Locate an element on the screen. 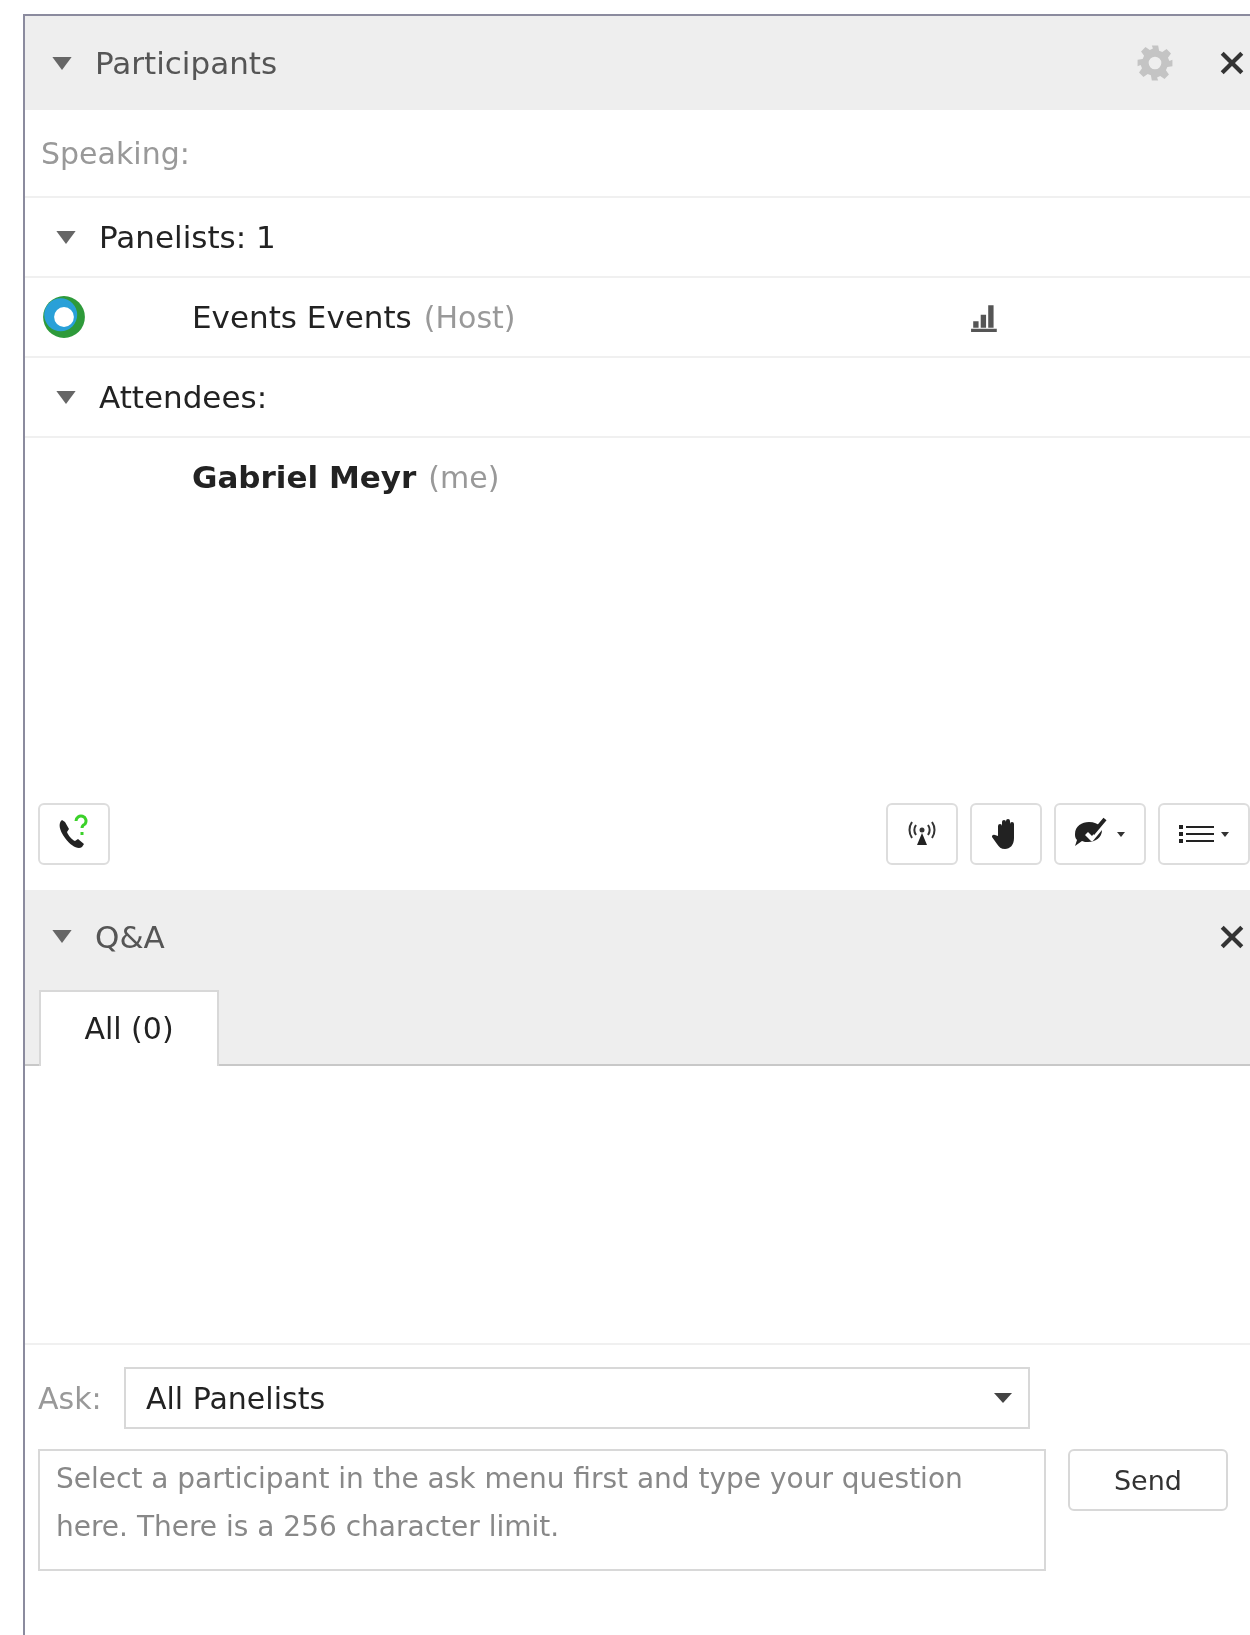 This screenshot has height=1635, width=1250. close-icon is located at coordinates (1232, 63).